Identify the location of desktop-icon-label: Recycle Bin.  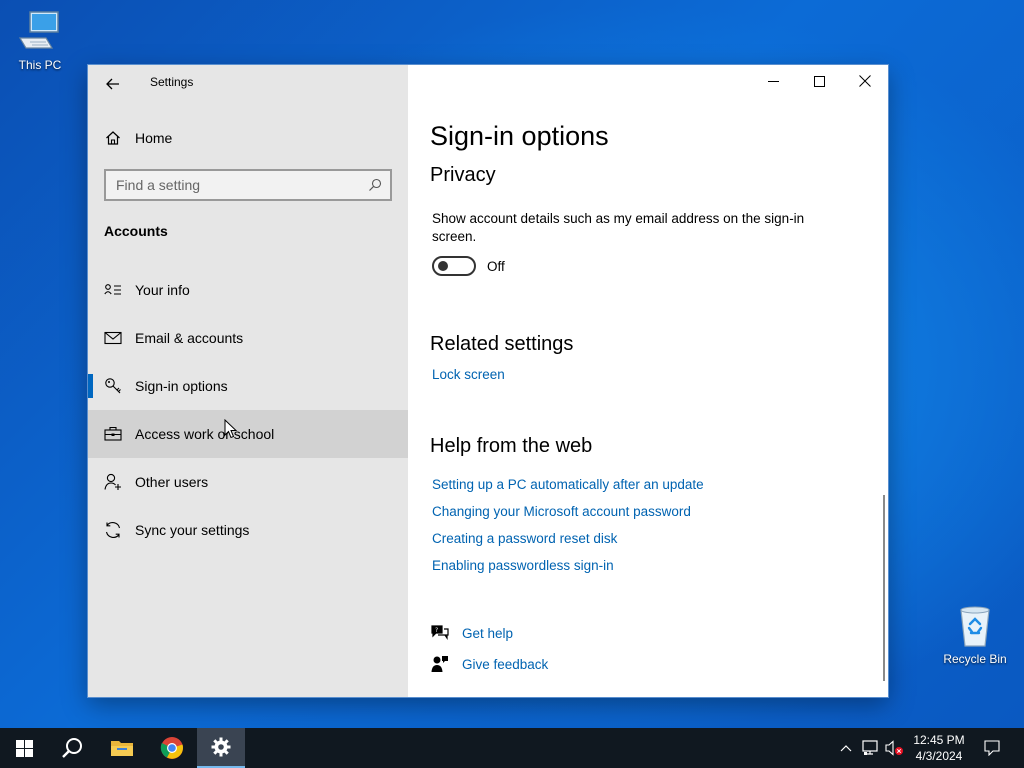
(975, 659).